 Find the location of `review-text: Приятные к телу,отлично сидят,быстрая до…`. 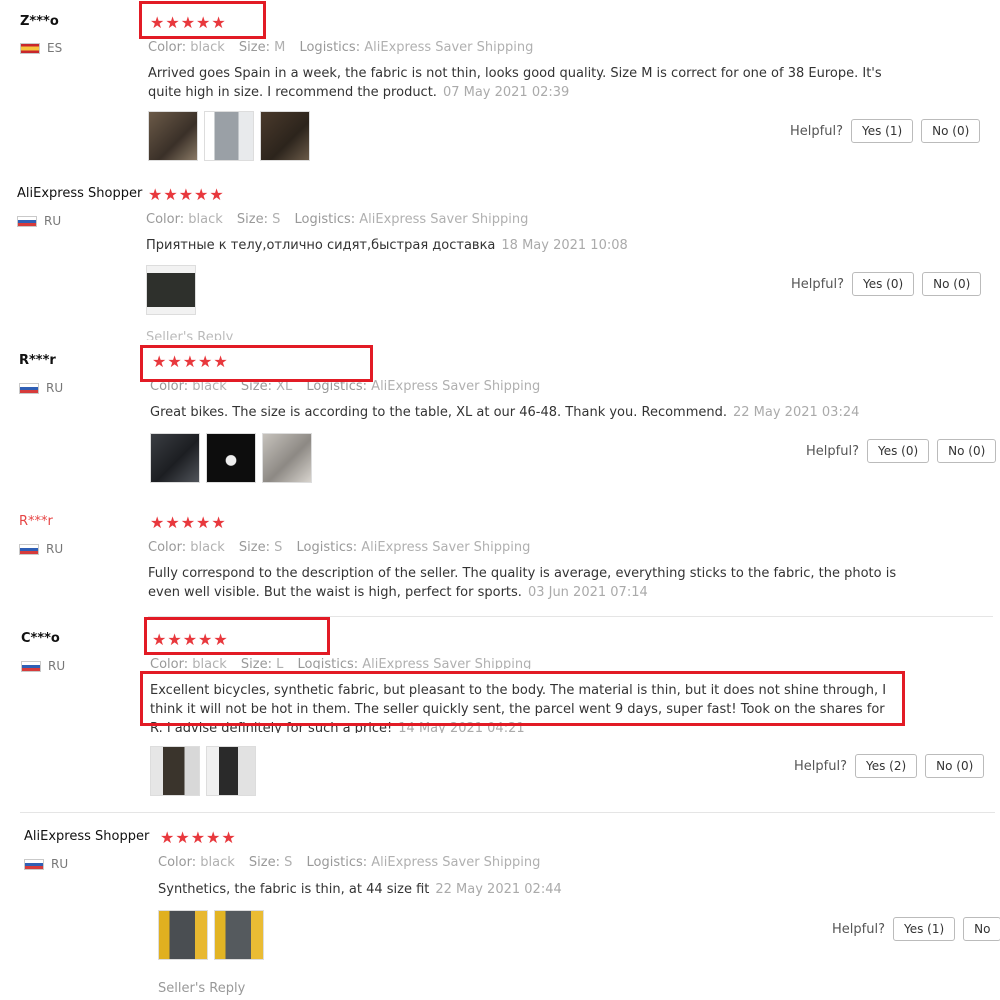

review-text: Приятные к телу,отлично сидят,быстрая до… is located at coordinates (387, 245).